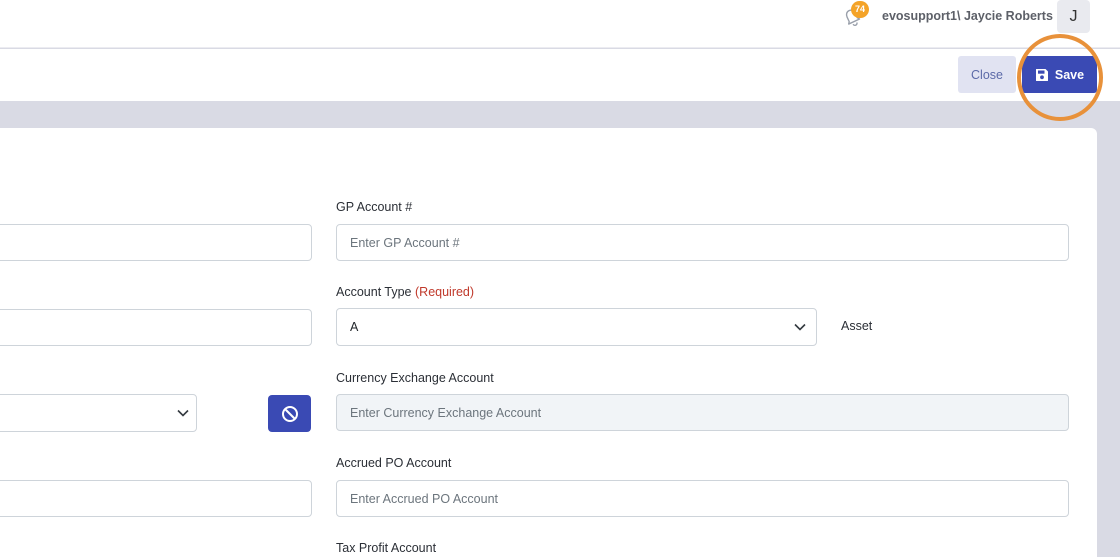 This screenshot has height=557, width=1120. What do you see at coordinates (374, 292) in the screenshot?
I see `account-type-label-text: Account Type` at bounding box center [374, 292].